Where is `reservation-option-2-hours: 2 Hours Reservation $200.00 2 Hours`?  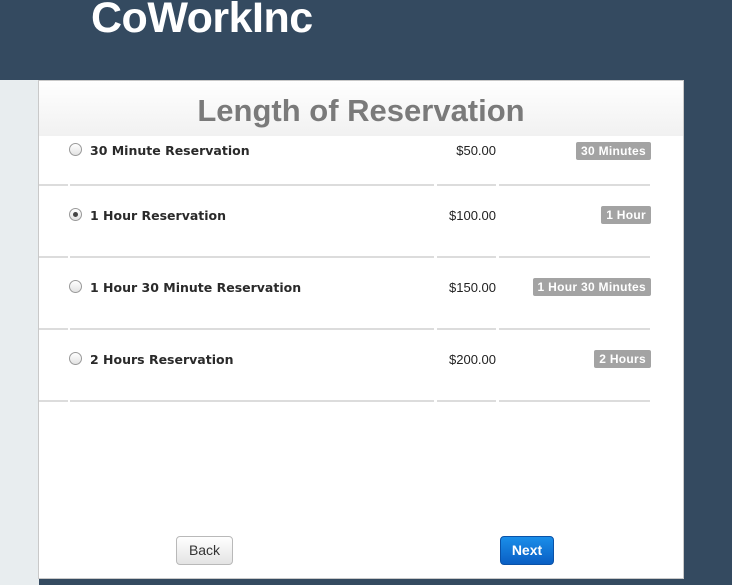 reservation-option-2-hours: 2 Hours Reservation $200.00 2 Hours is located at coordinates (362, 366).